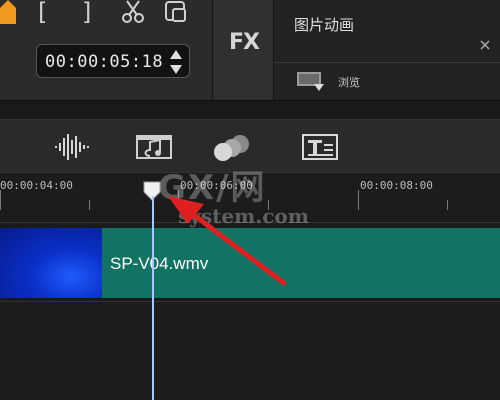 Image resolution: width=500 pixels, height=400 pixels. I want to click on library-panel: 图片动画 浏览, so click(387, 50).